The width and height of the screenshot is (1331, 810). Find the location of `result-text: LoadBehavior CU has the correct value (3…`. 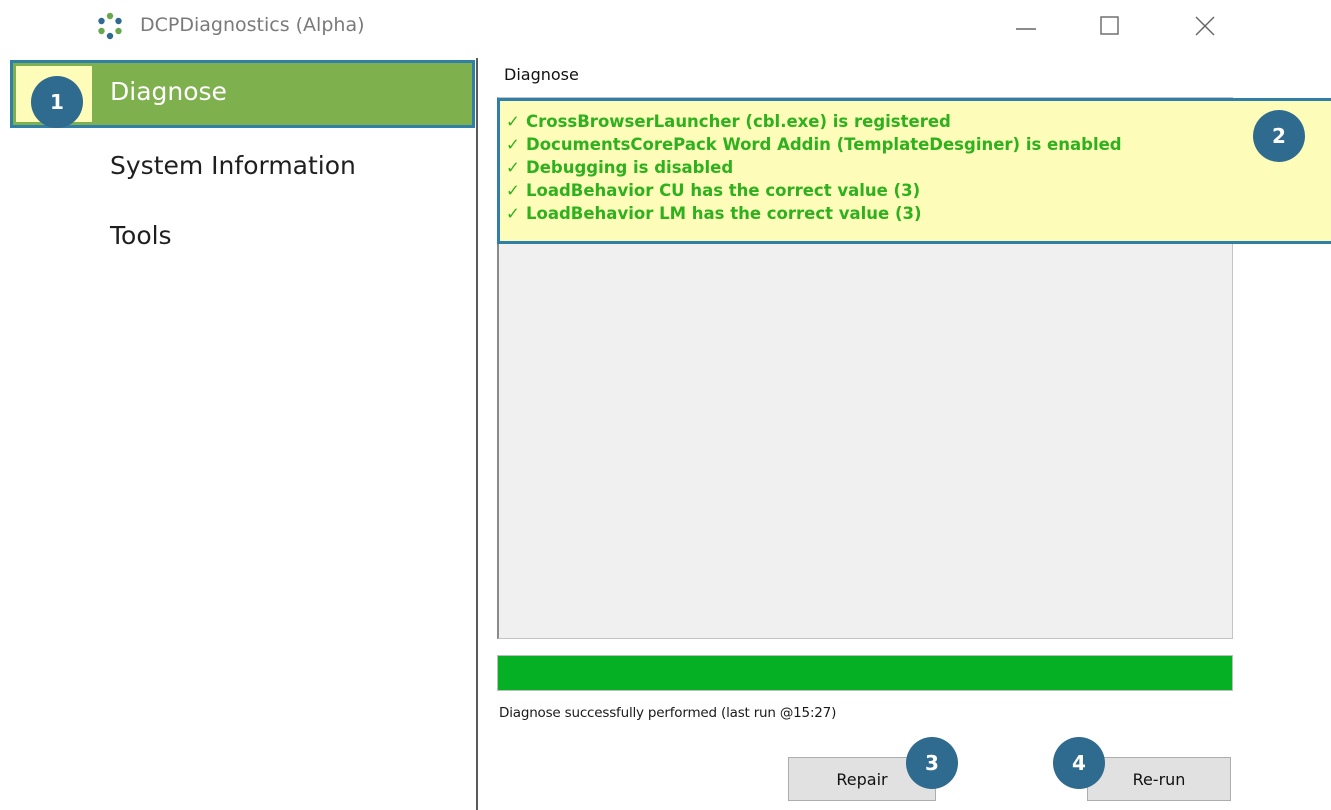

result-text: LoadBehavior CU has the correct value (3… is located at coordinates (723, 190).